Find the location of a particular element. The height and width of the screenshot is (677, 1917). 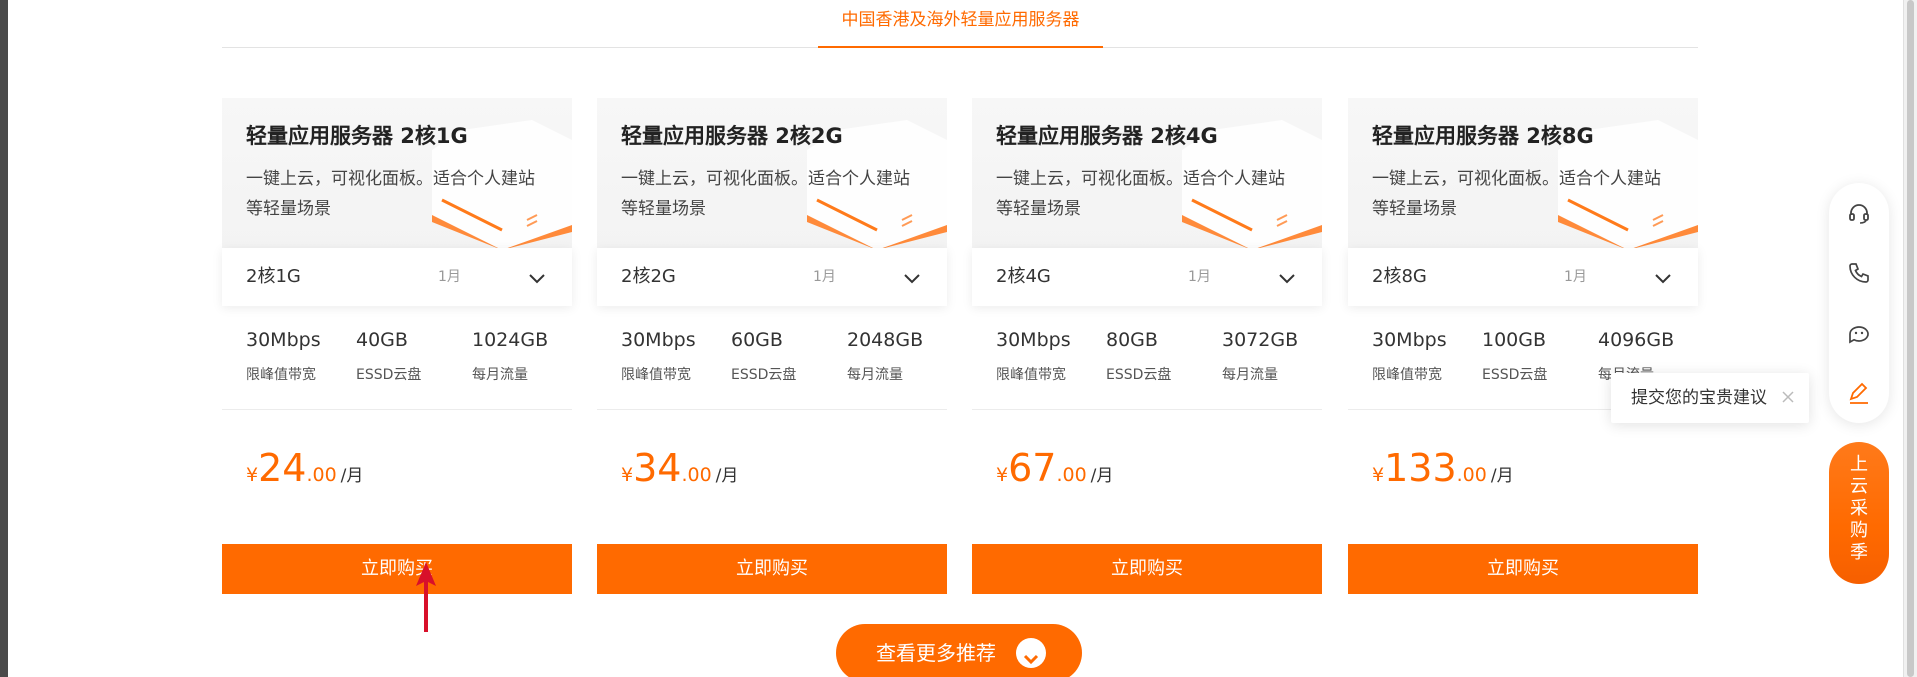

spec-value: 2核4G is located at coordinates (1023, 276).